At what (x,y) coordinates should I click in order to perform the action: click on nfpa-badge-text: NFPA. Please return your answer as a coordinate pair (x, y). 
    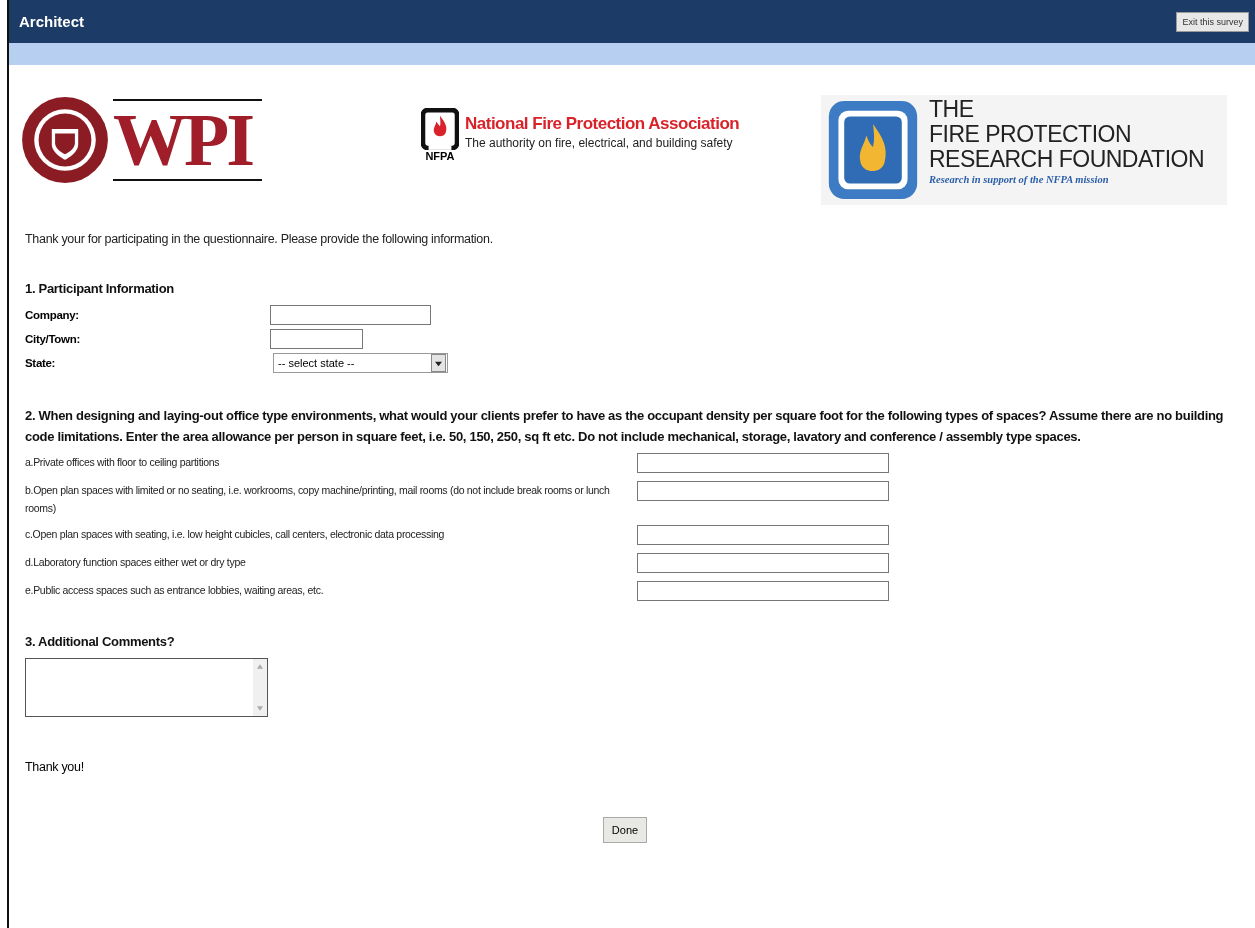
    Looking at the image, I should click on (440, 156).